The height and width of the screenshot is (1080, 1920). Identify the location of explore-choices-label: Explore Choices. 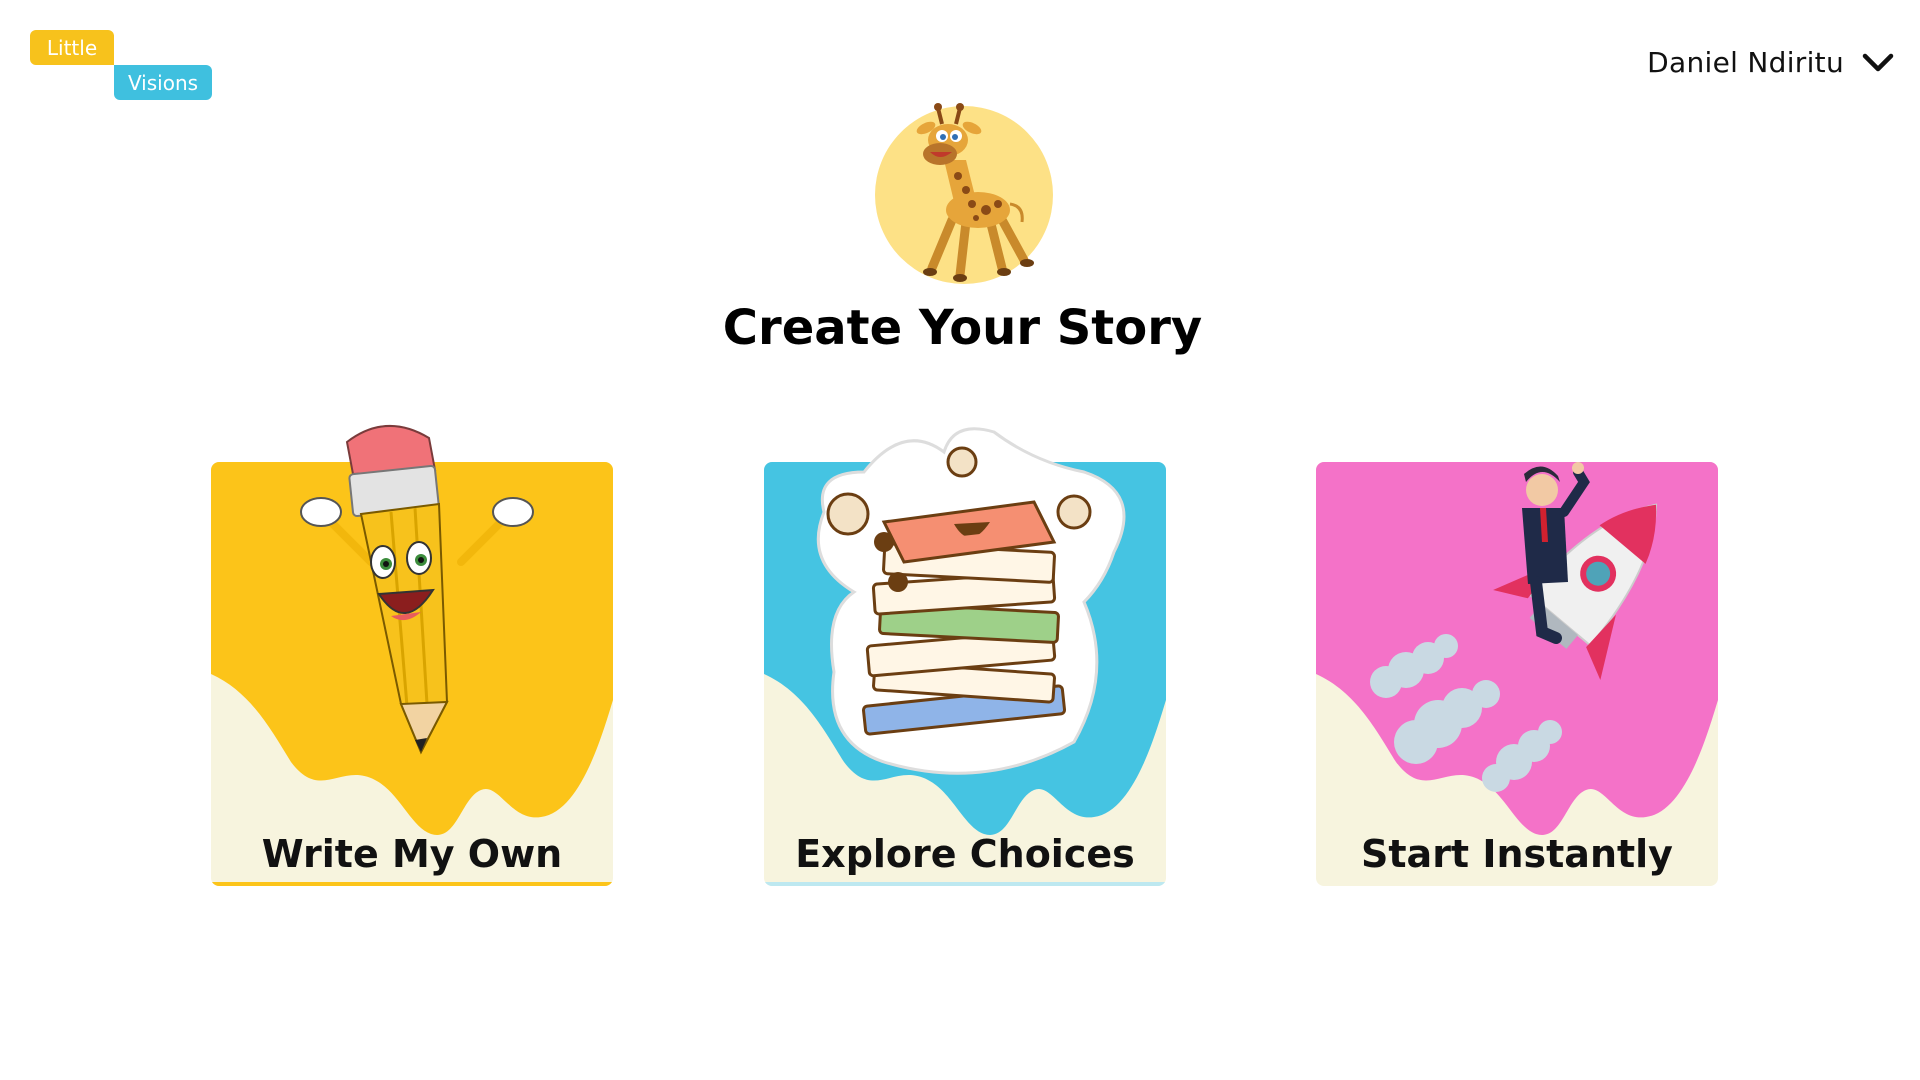
(965, 854).